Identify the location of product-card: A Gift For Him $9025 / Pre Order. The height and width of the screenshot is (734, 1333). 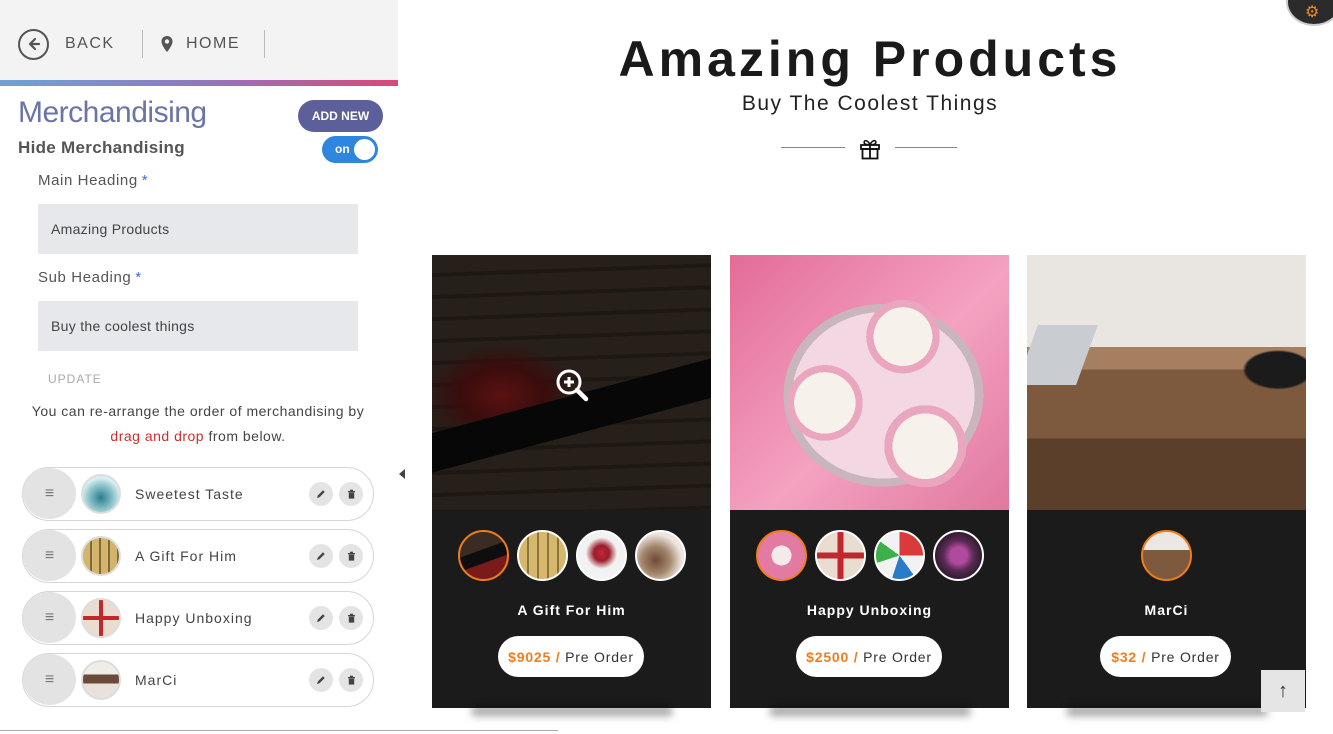
(571, 481).